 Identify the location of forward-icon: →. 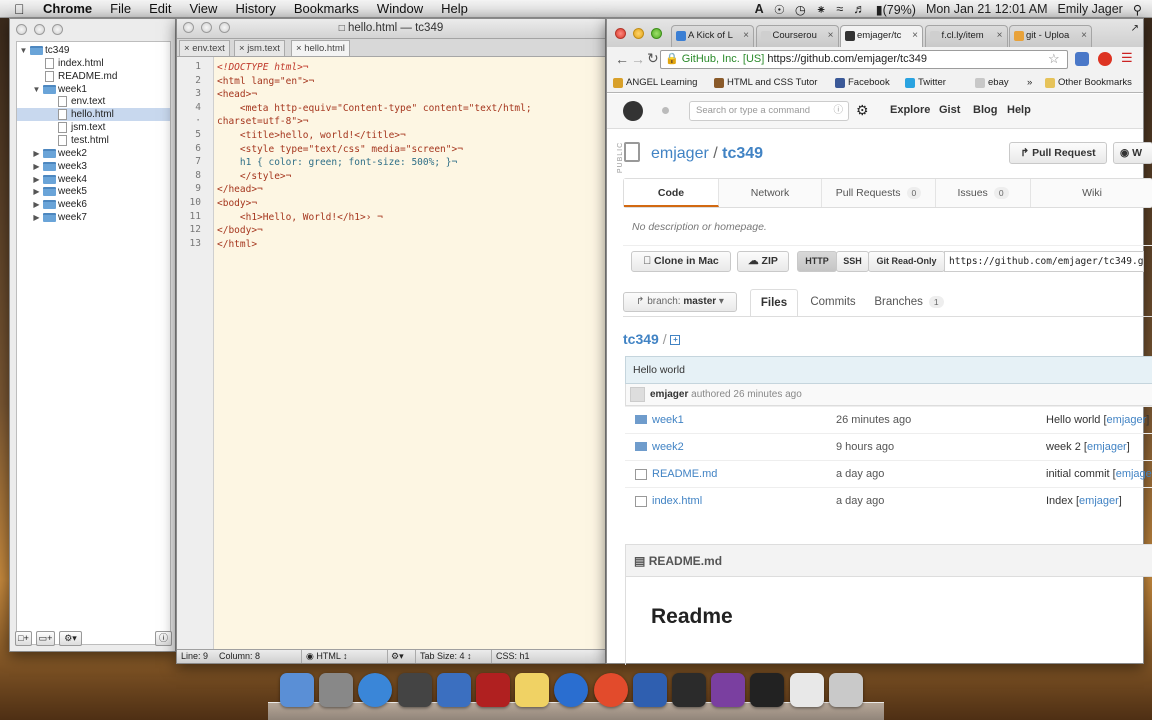
(638, 59).